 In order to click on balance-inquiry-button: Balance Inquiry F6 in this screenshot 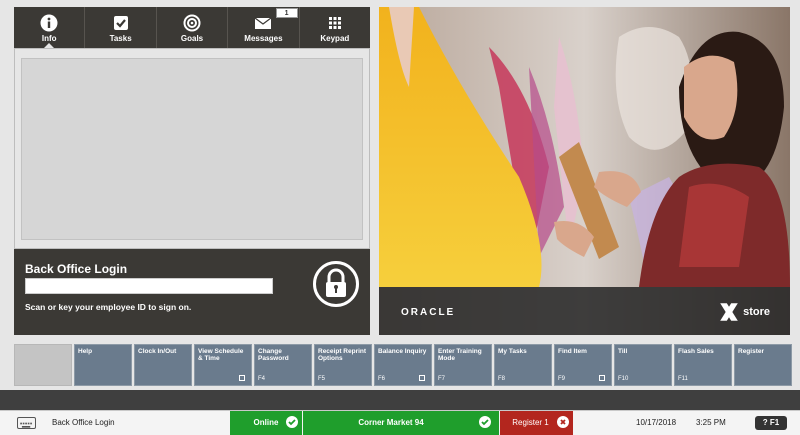, I will do `click(403, 365)`.